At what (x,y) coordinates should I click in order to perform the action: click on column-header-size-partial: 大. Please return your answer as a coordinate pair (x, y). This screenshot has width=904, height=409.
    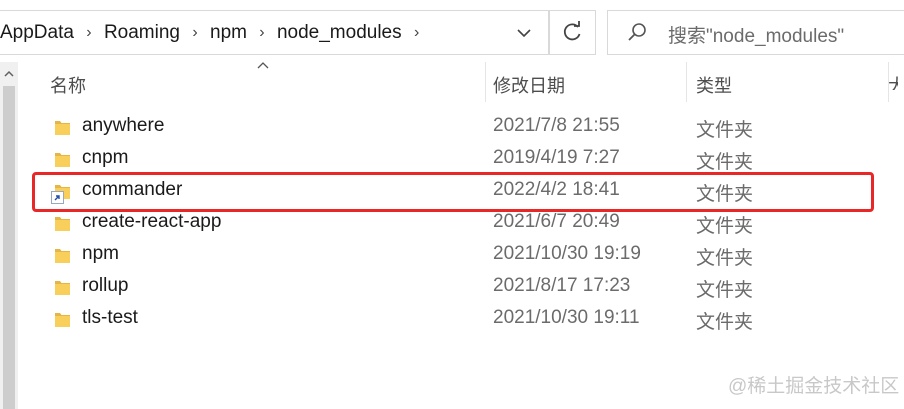
    Looking at the image, I should click on (893, 81).